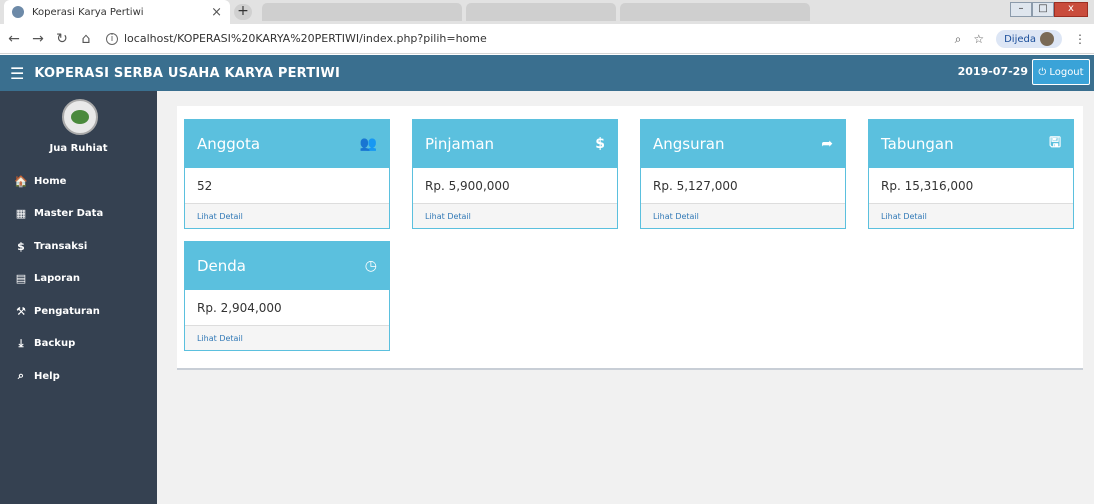 The image size is (1094, 504). What do you see at coordinates (1042, 72) in the screenshot?
I see `power-icon: ⏻` at bounding box center [1042, 72].